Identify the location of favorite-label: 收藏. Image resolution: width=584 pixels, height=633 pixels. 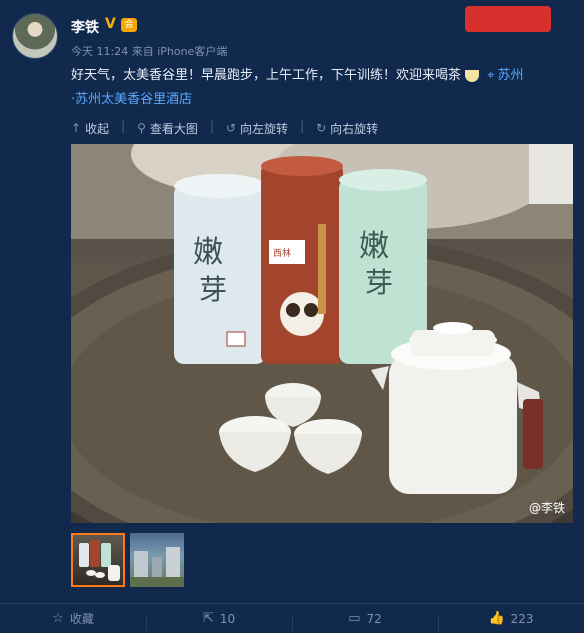
(81, 619).